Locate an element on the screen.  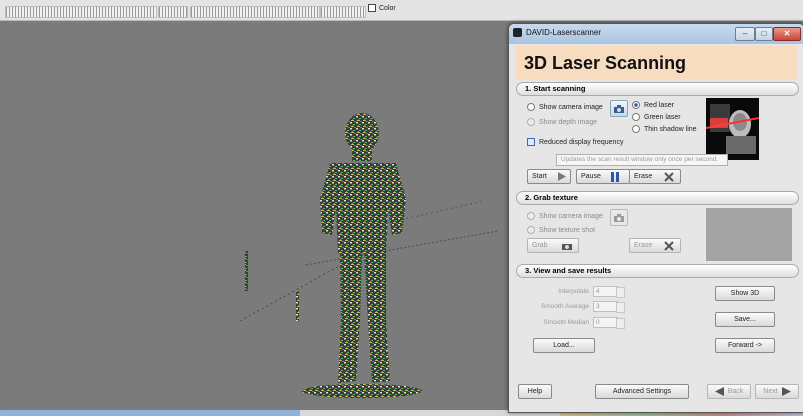
start-label: Start is located at coordinates (539, 176).